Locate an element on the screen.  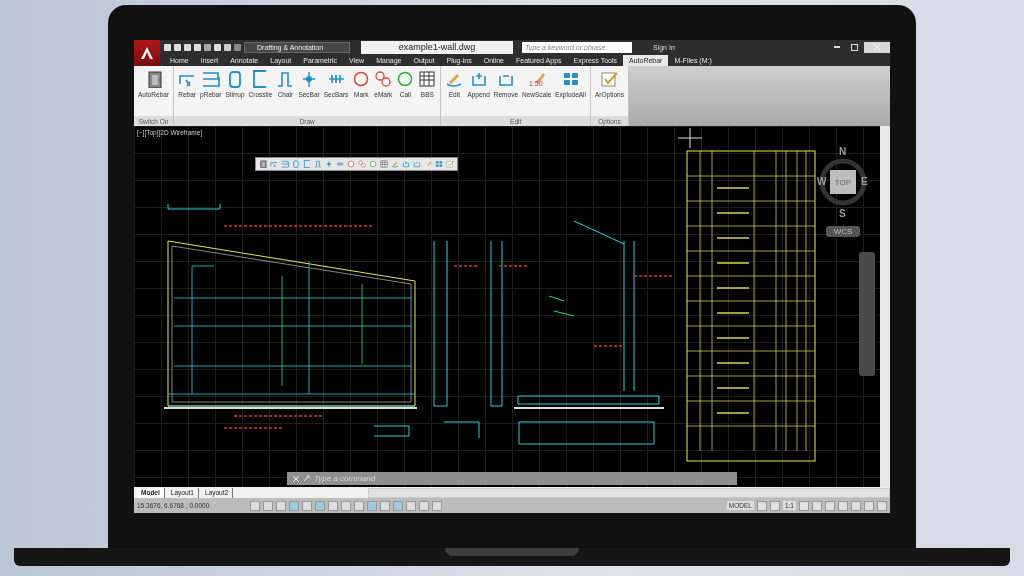
wrench-icon is located at coordinates (306, 478).